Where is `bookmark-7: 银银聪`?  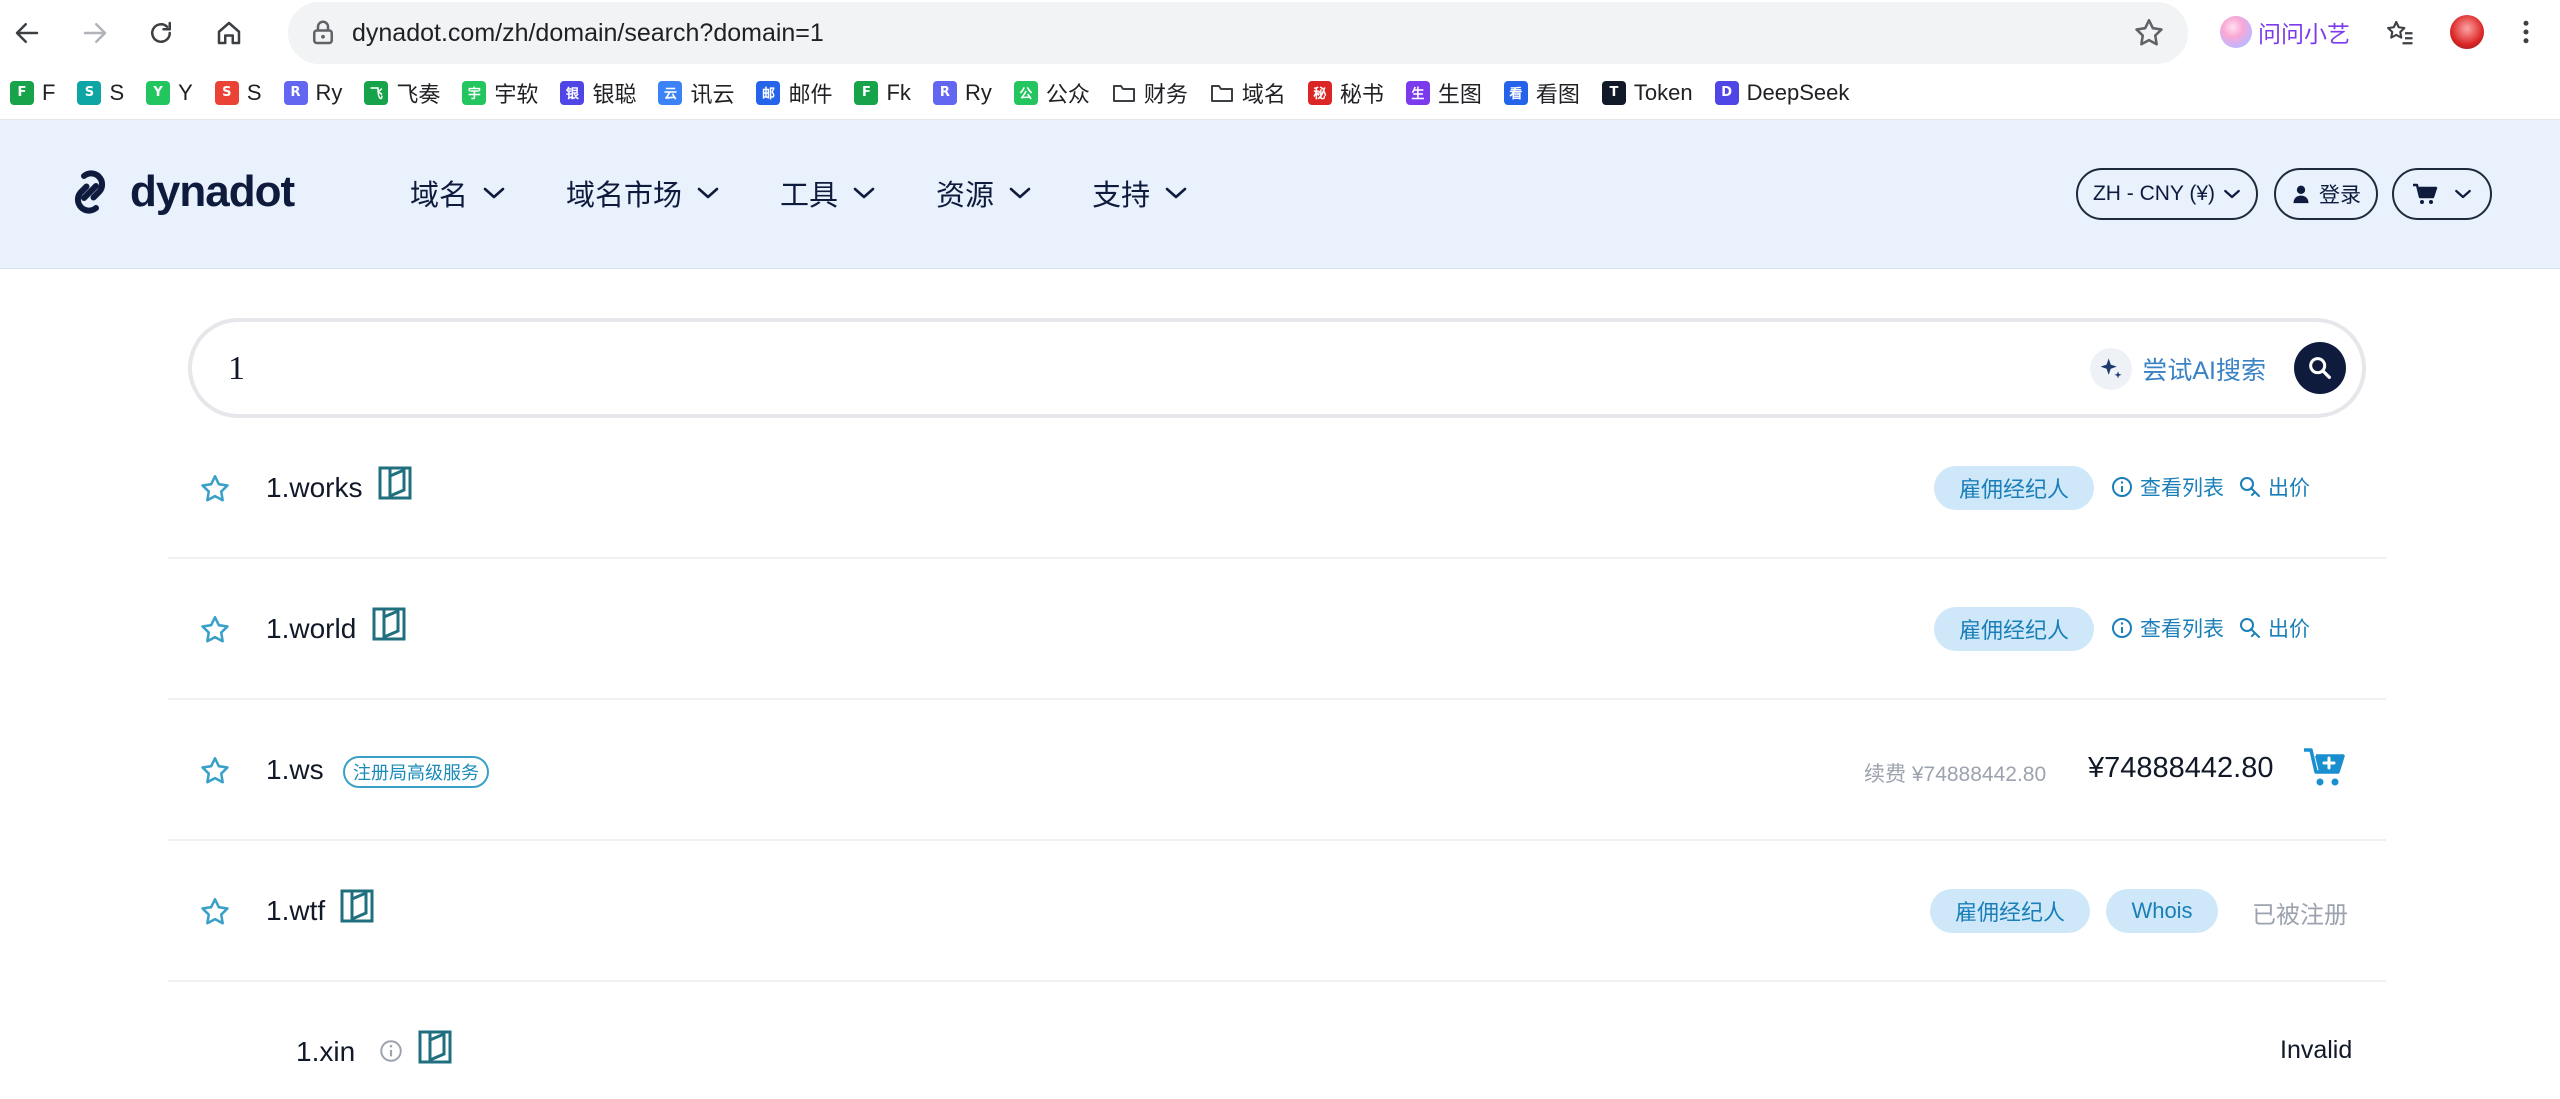
bookmark-7: 银银聪 is located at coordinates (598, 93).